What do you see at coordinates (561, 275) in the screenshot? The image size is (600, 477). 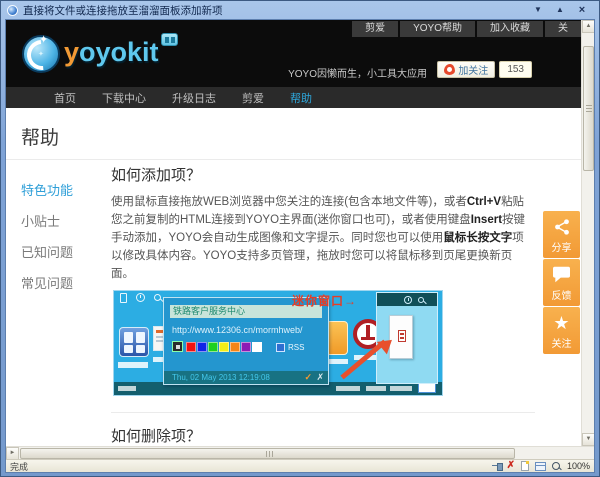 I see `feedback-icon` at bounding box center [561, 275].